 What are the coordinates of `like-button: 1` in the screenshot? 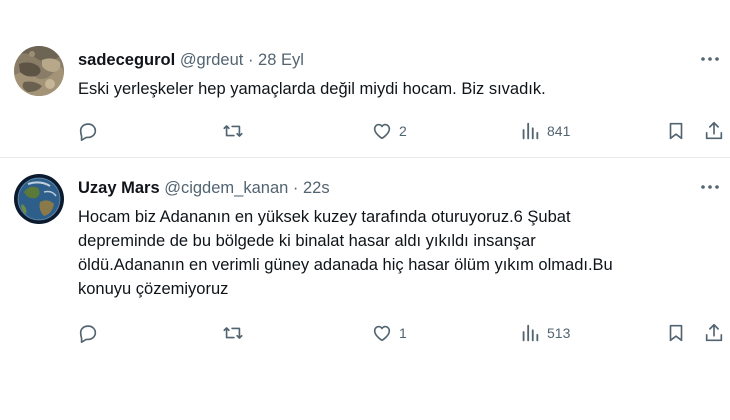 It's located at (389, 333).